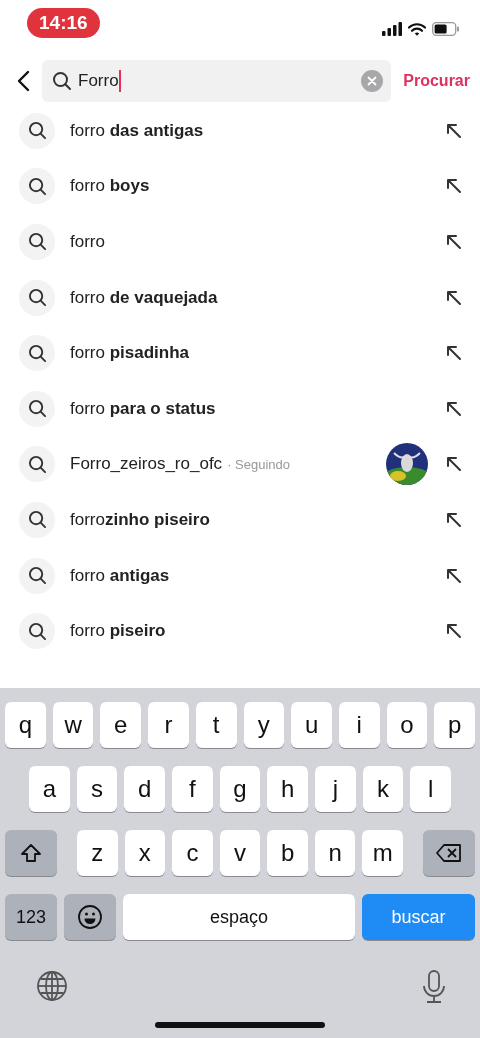 This screenshot has width=480, height=1038. Describe the element at coordinates (97, 789) in the screenshot. I see `letter-key: s` at that location.